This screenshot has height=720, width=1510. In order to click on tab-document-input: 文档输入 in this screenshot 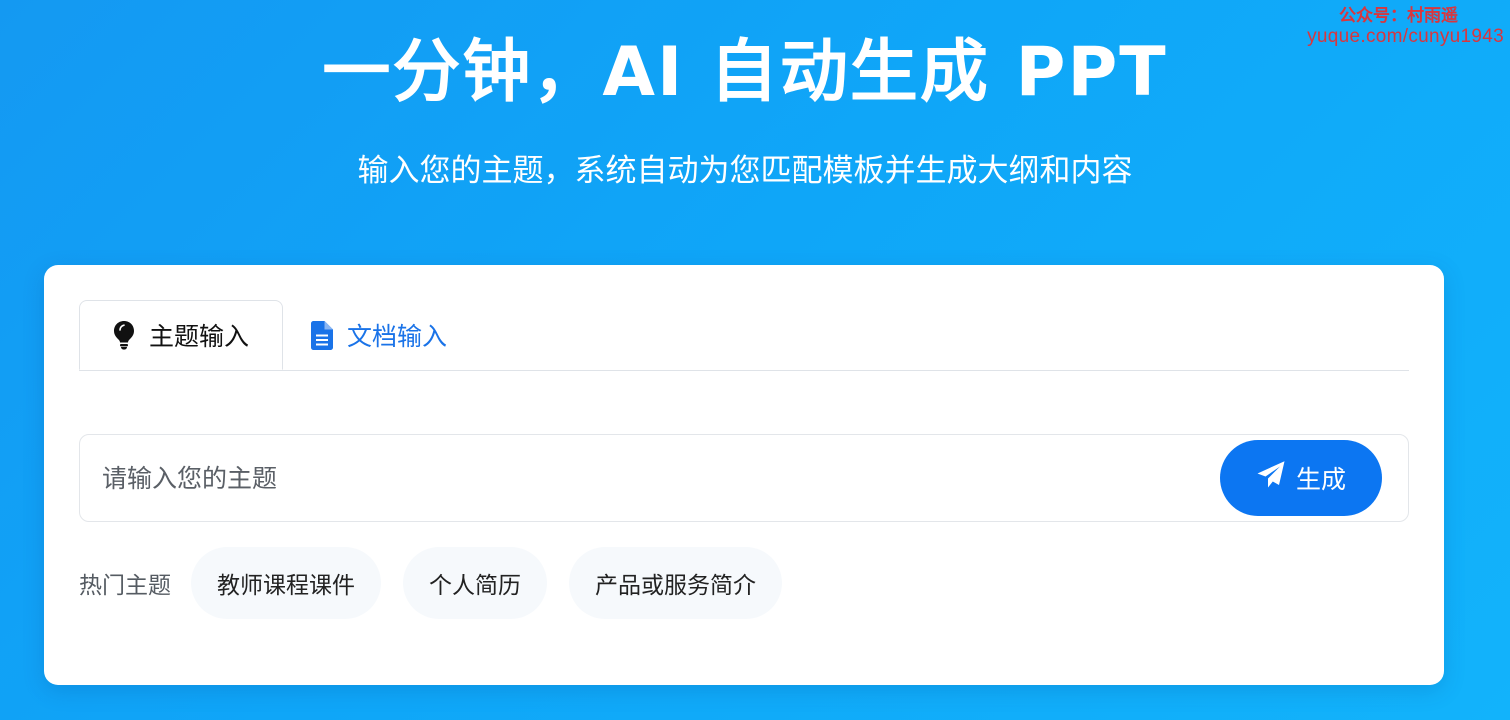, I will do `click(379, 335)`.